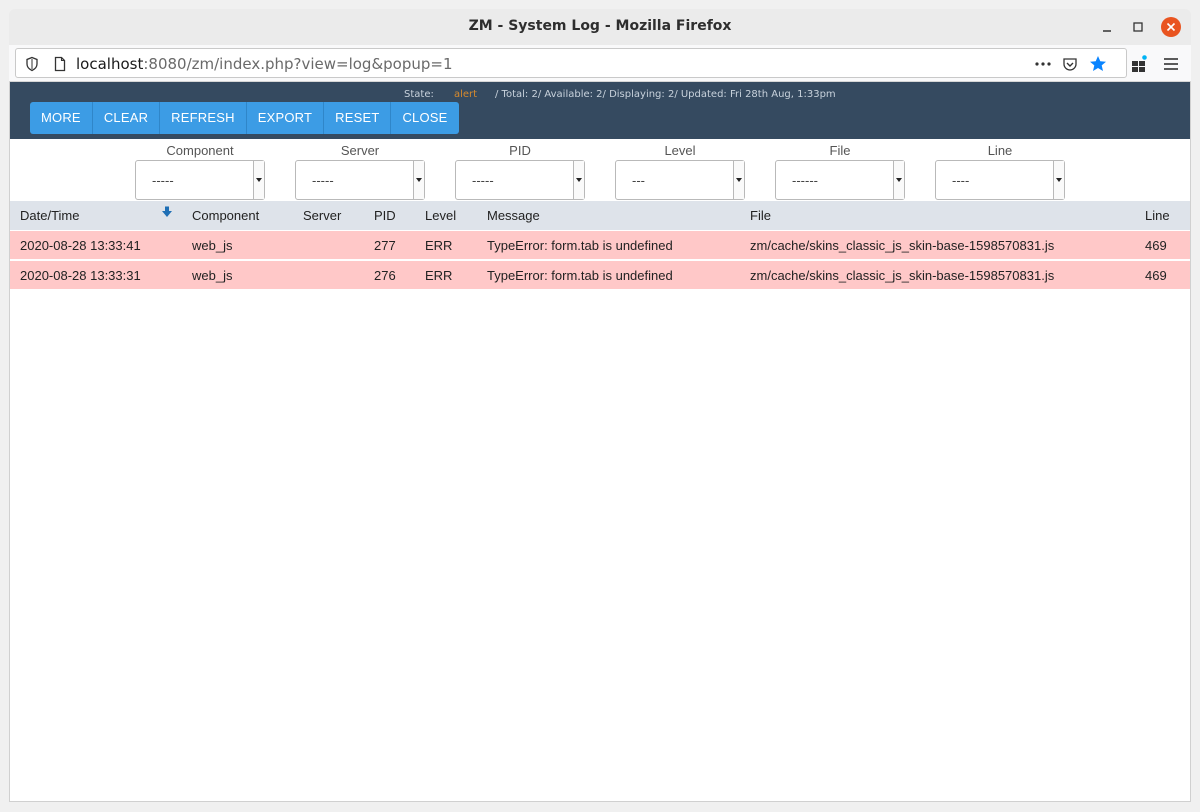 This screenshot has height=812, width=1200. What do you see at coordinates (110, 64) in the screenshot?
I see `url-host: localhost` at bounding box center [110, 64].